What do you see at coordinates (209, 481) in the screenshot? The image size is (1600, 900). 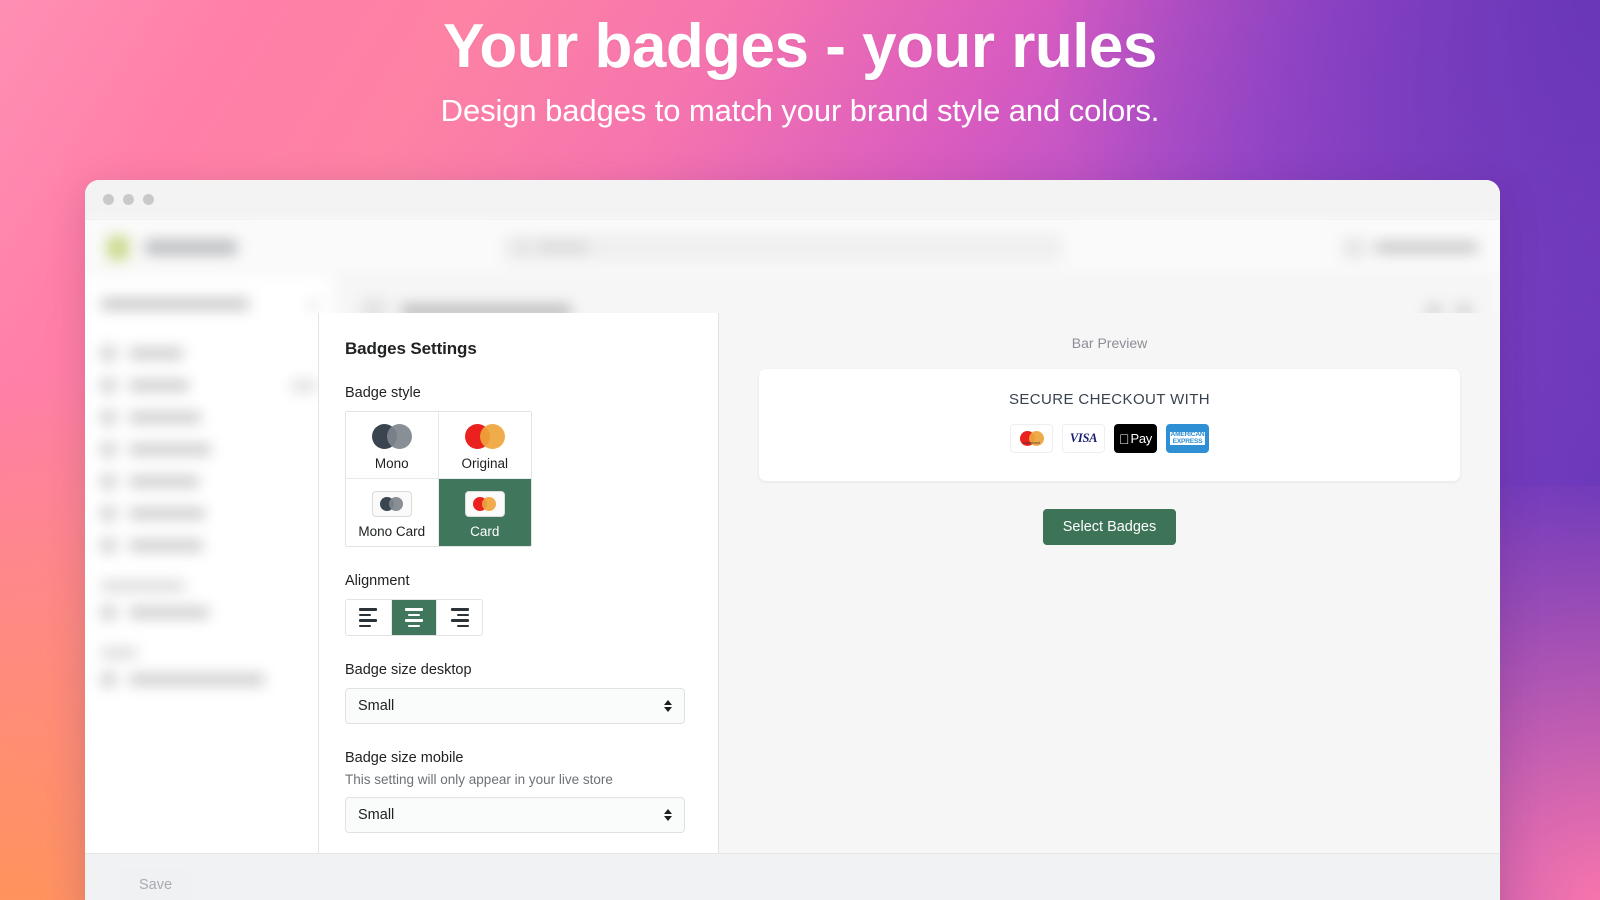 I see `sidebar-item-analytics` at bounding box center [209, 481].